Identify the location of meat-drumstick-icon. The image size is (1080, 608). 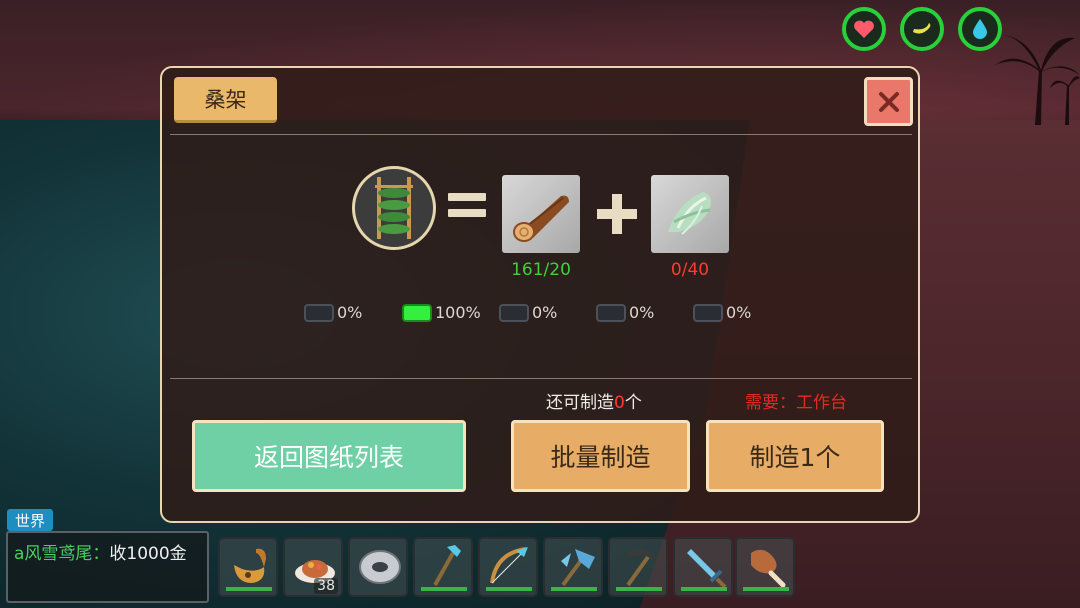
(768, 568).